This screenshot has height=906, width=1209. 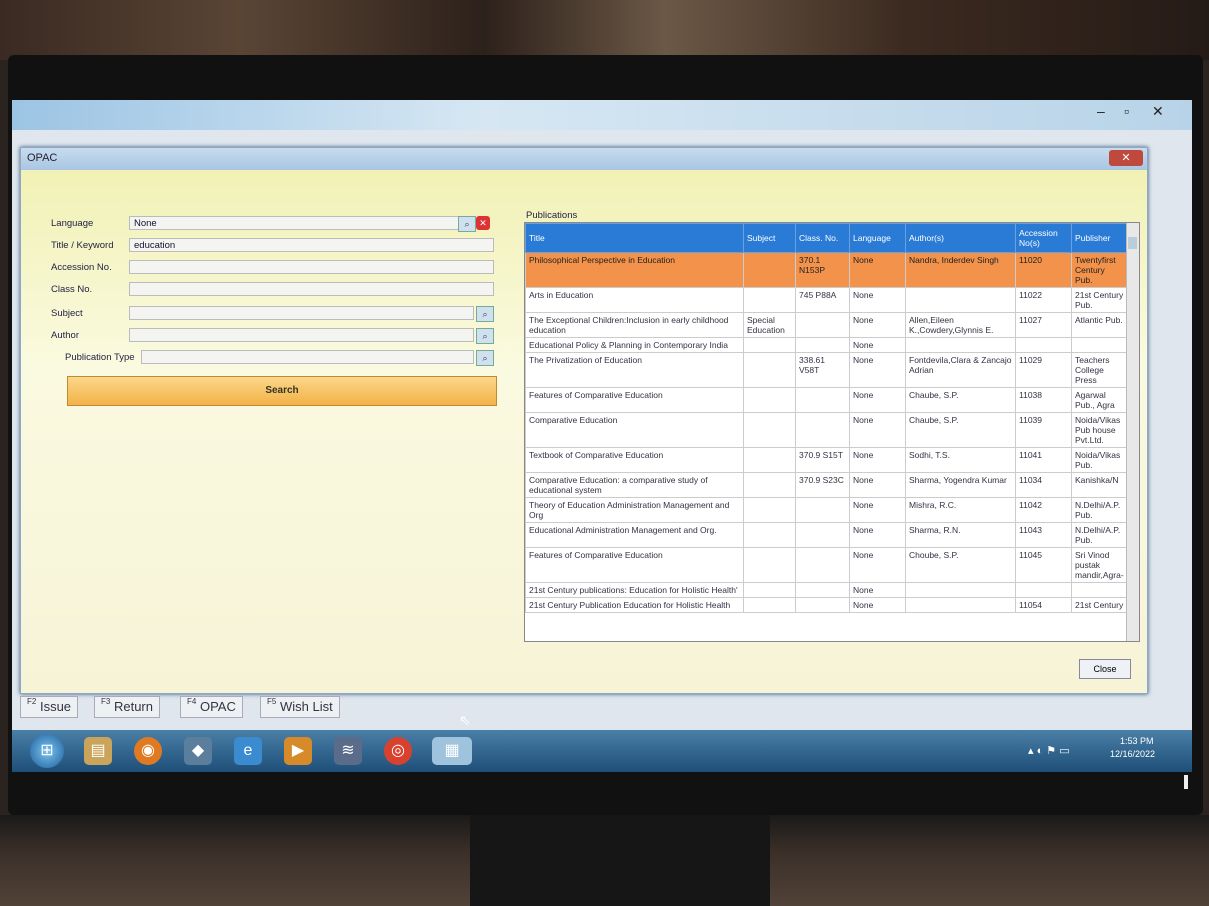 I want to click on mouse-cursor-icon: ⇖, so click(x=465, y=720).